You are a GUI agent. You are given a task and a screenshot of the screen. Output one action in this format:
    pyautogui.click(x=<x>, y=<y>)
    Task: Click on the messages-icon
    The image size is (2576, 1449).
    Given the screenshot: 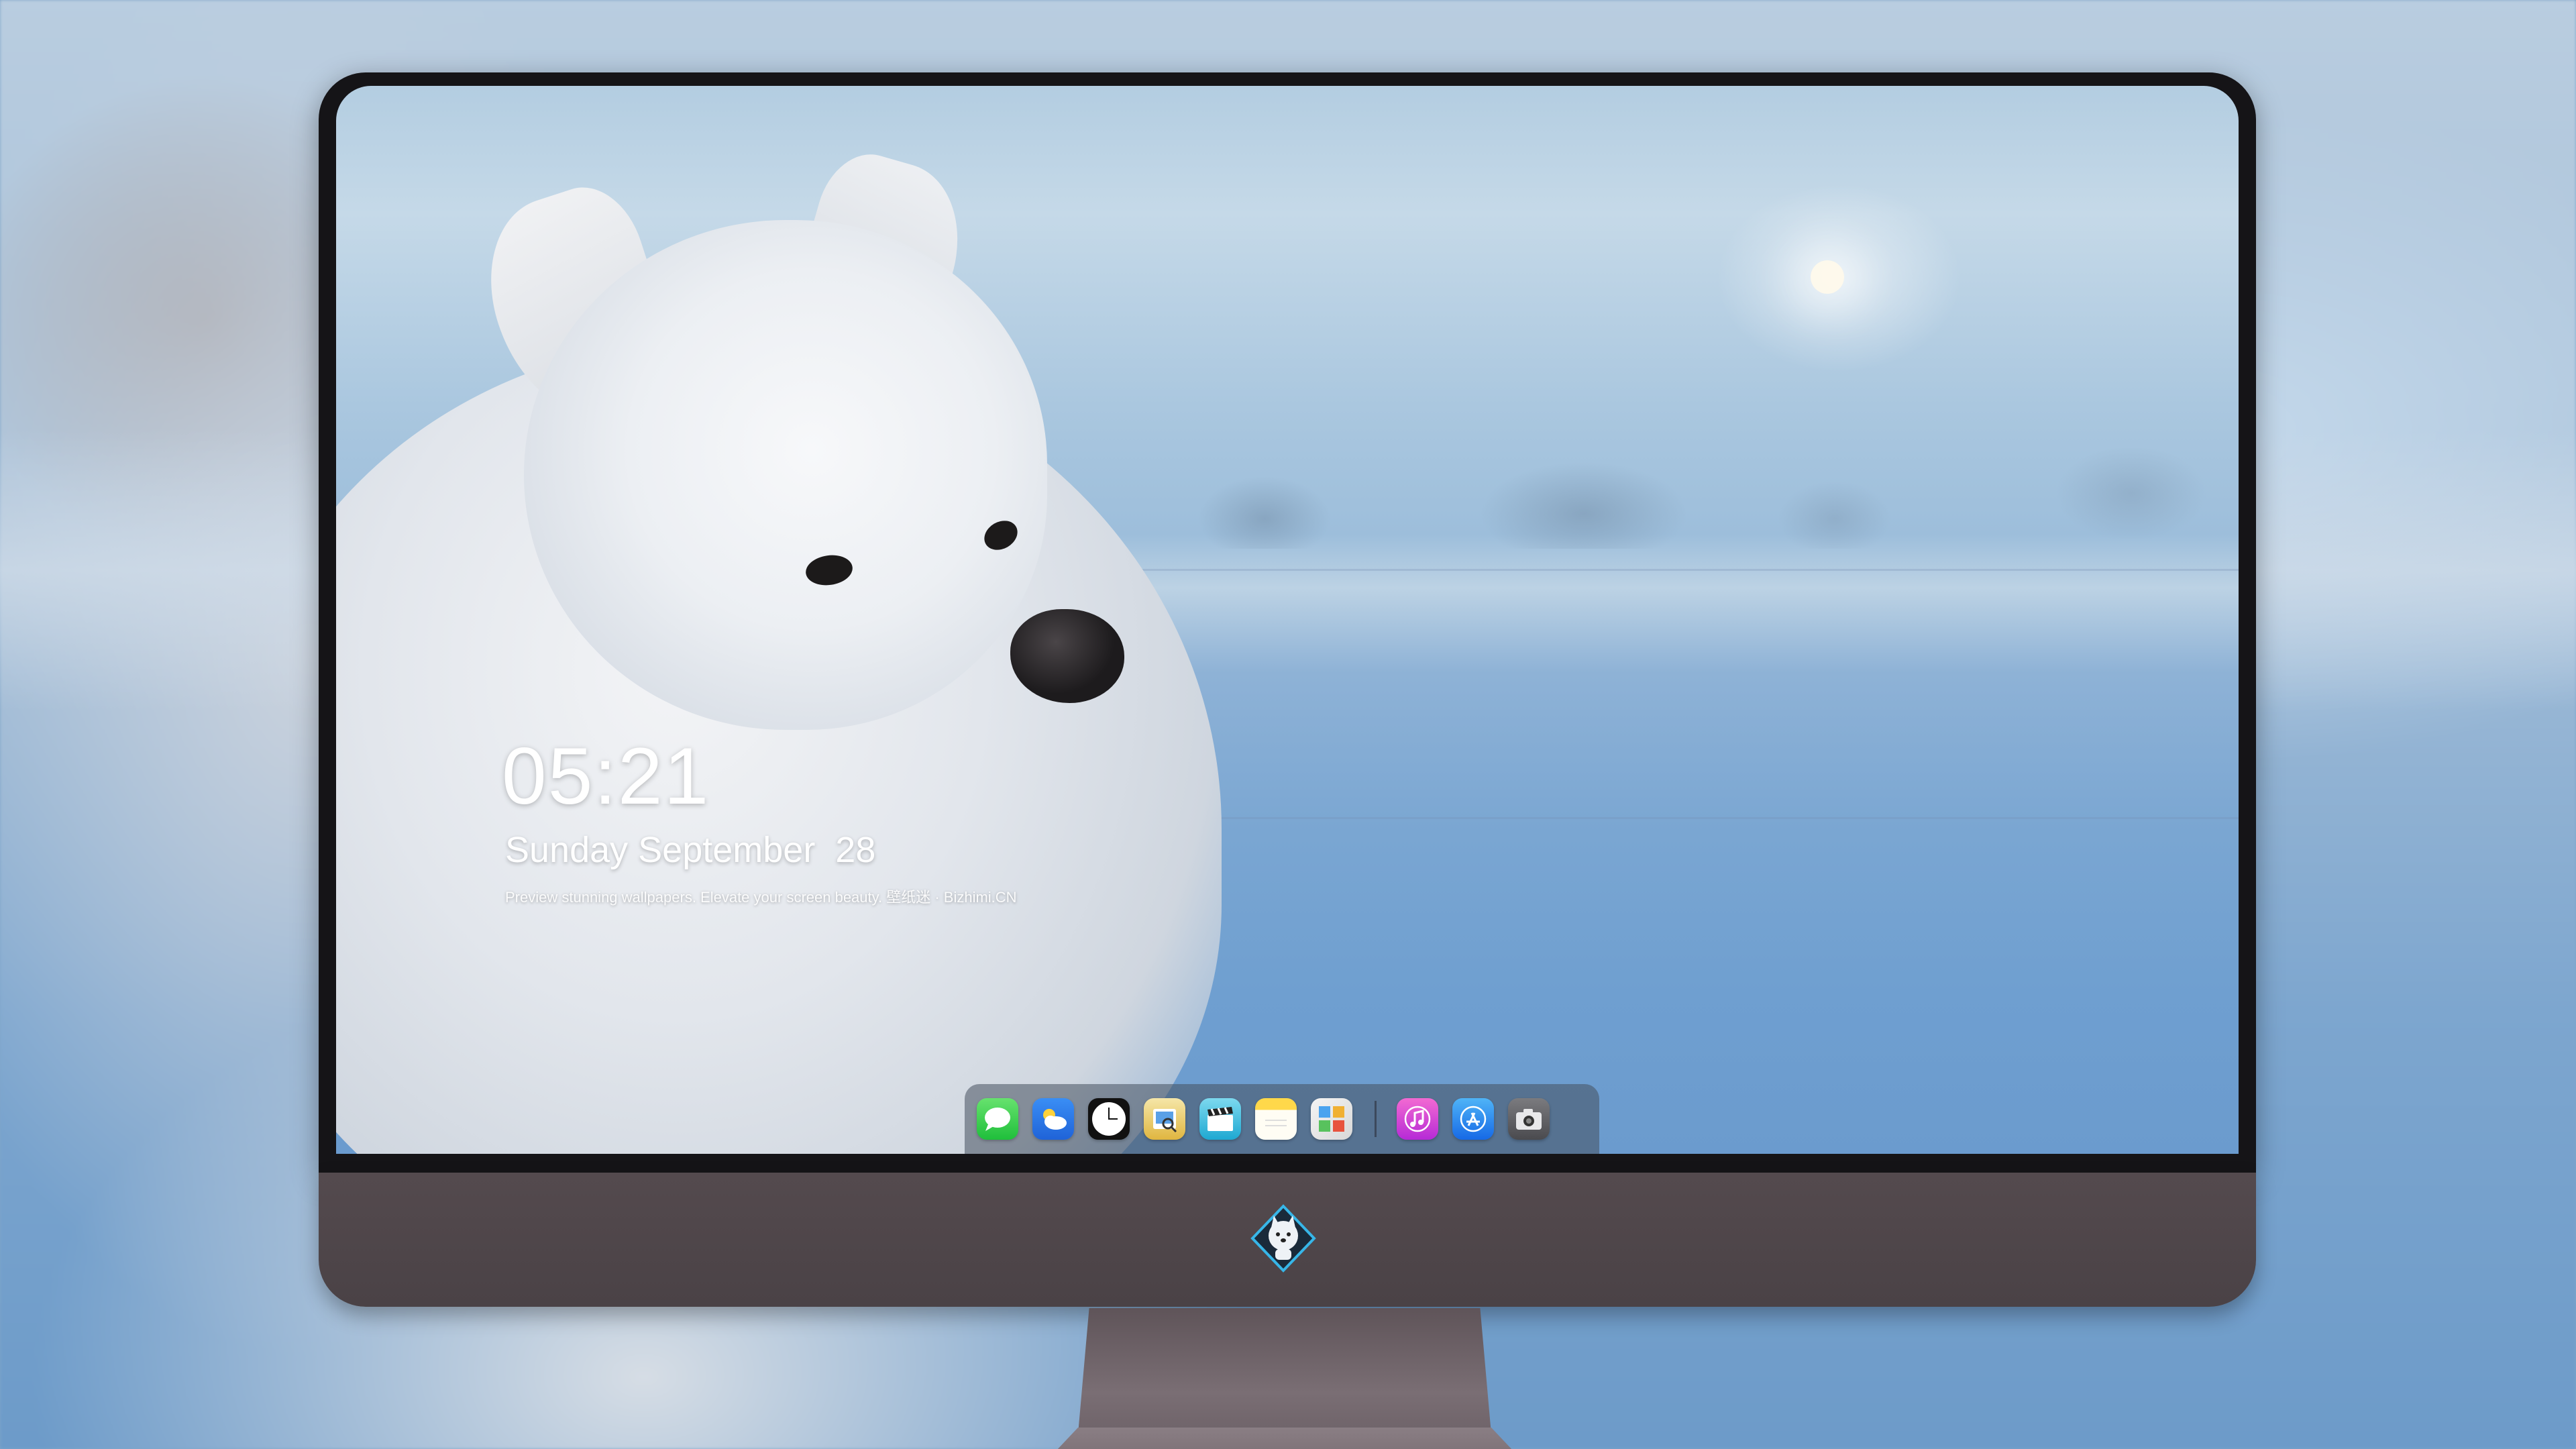 What is the action you would take?
    pyautogui.click(x=997, y=1119)
    